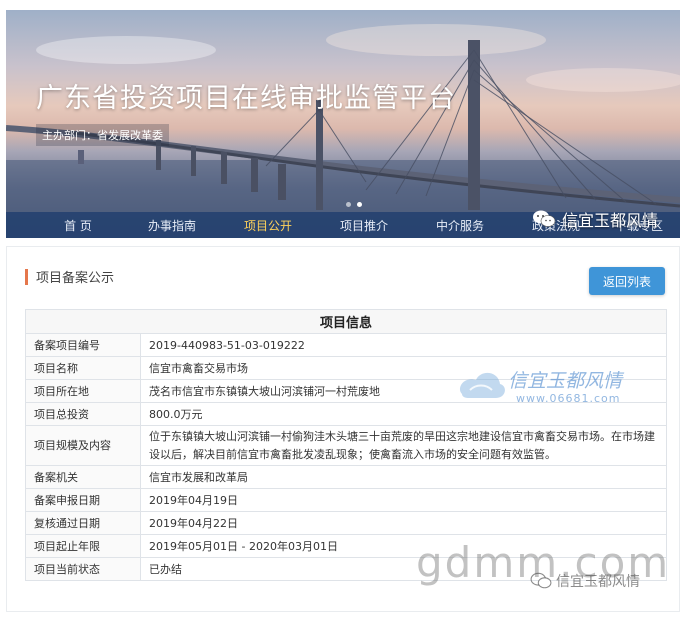  I want to click on table-row: 项目总投资 800.0万元, so click(346, 414).